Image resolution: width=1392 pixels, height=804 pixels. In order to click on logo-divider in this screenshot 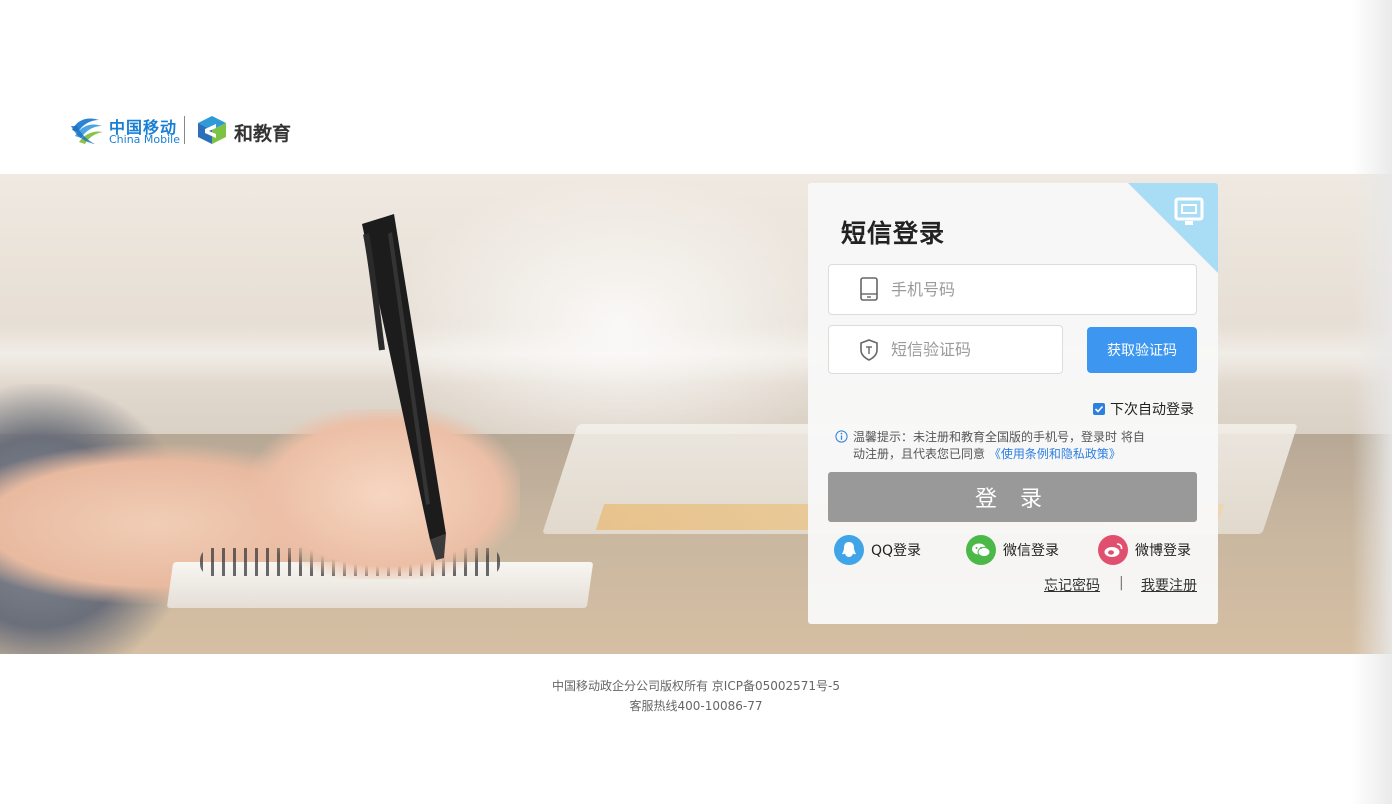, I will do `click(184, 130)`.